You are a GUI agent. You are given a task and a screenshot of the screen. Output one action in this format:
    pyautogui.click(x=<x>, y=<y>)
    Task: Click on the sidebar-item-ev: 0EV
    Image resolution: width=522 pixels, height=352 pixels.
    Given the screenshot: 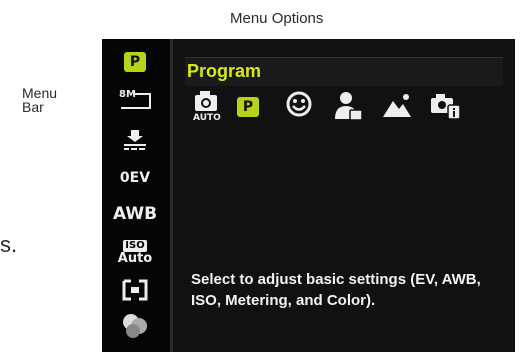 What is the action you would take?
    pyautogui.click(x=135, y=178)
    